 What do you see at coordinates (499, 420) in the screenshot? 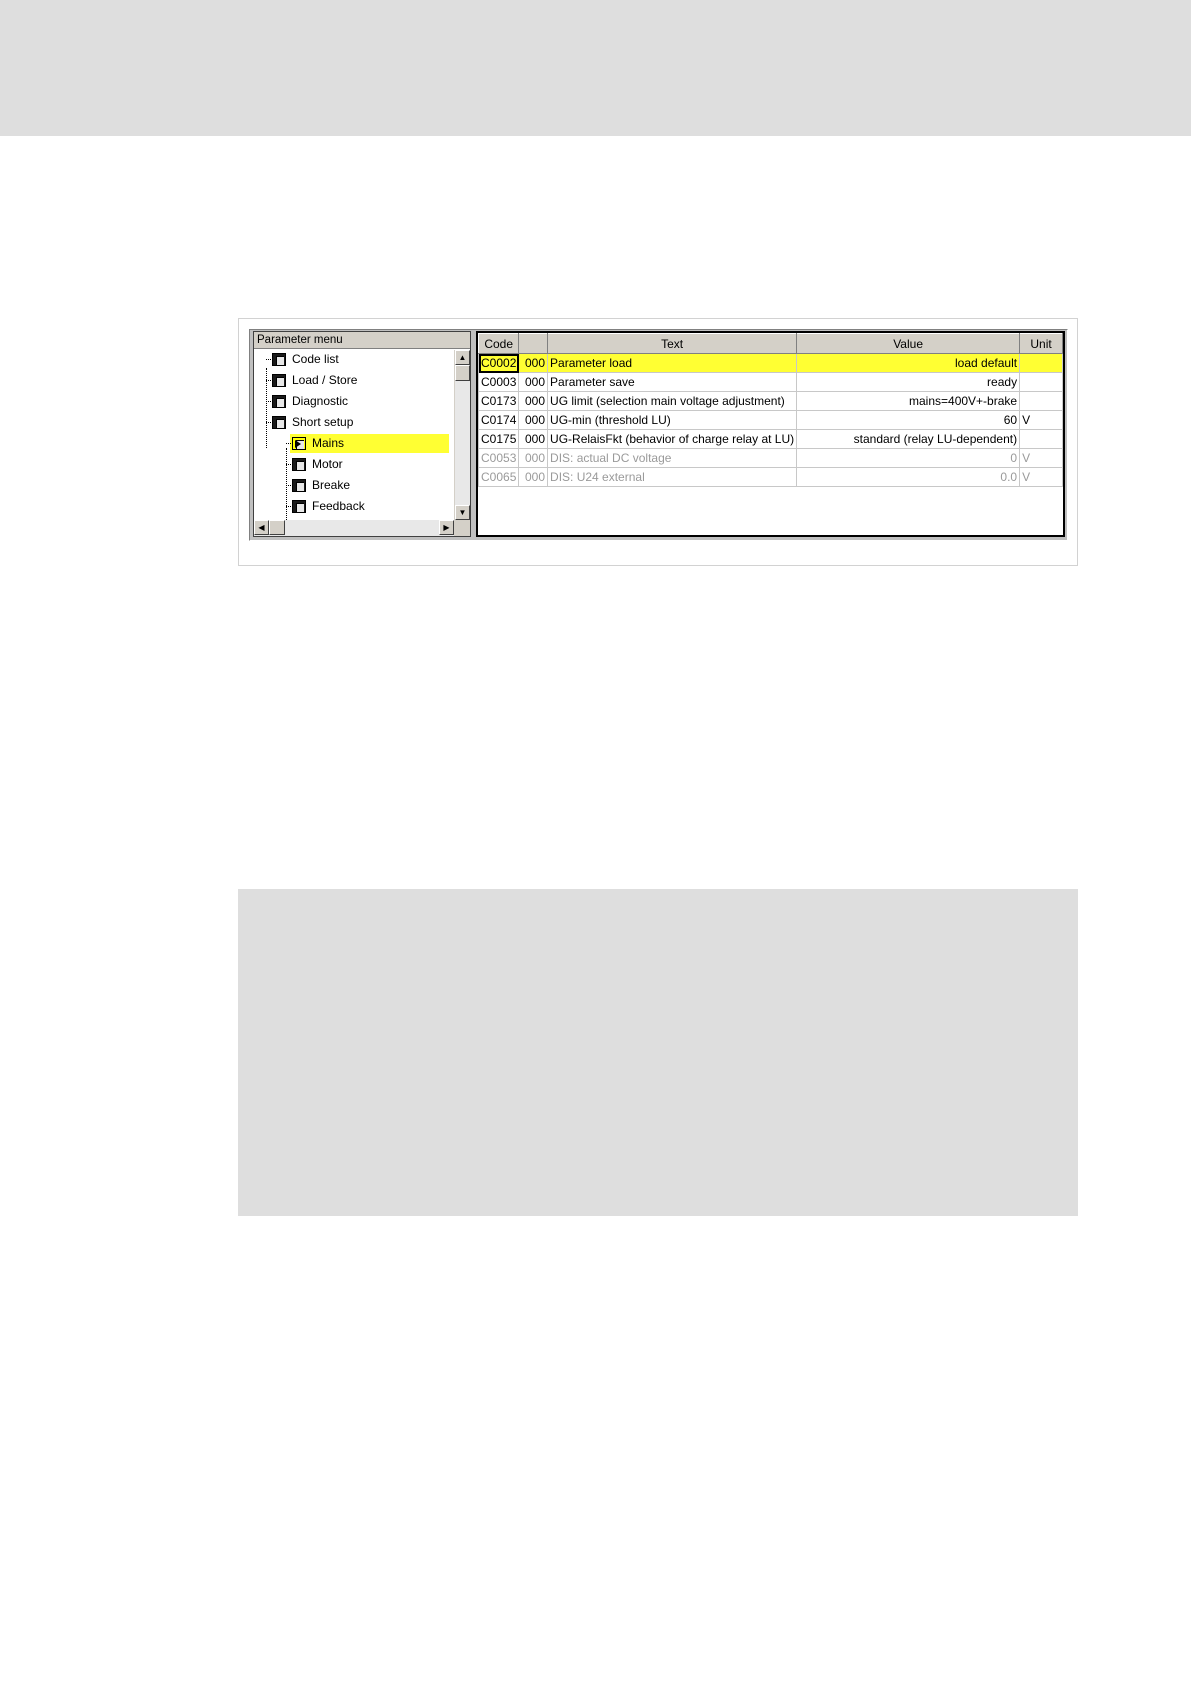
I see `cell-code: C0174` at bounding box center [499, 420].